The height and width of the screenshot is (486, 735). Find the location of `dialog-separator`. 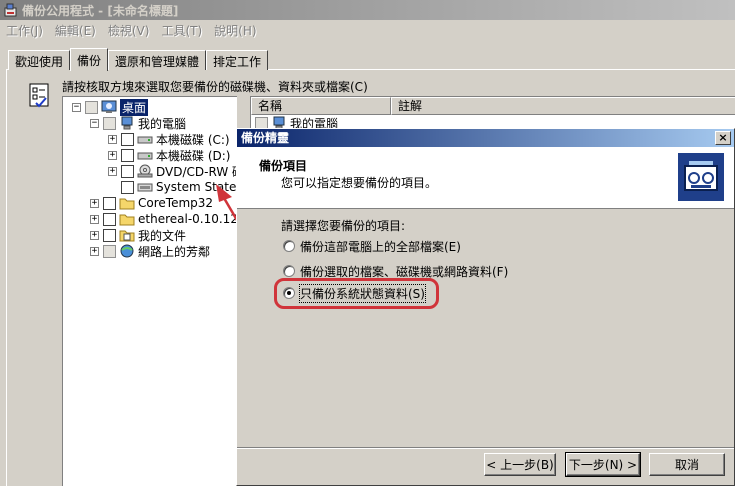

dialog-separator is located at coordinates (485, 448).